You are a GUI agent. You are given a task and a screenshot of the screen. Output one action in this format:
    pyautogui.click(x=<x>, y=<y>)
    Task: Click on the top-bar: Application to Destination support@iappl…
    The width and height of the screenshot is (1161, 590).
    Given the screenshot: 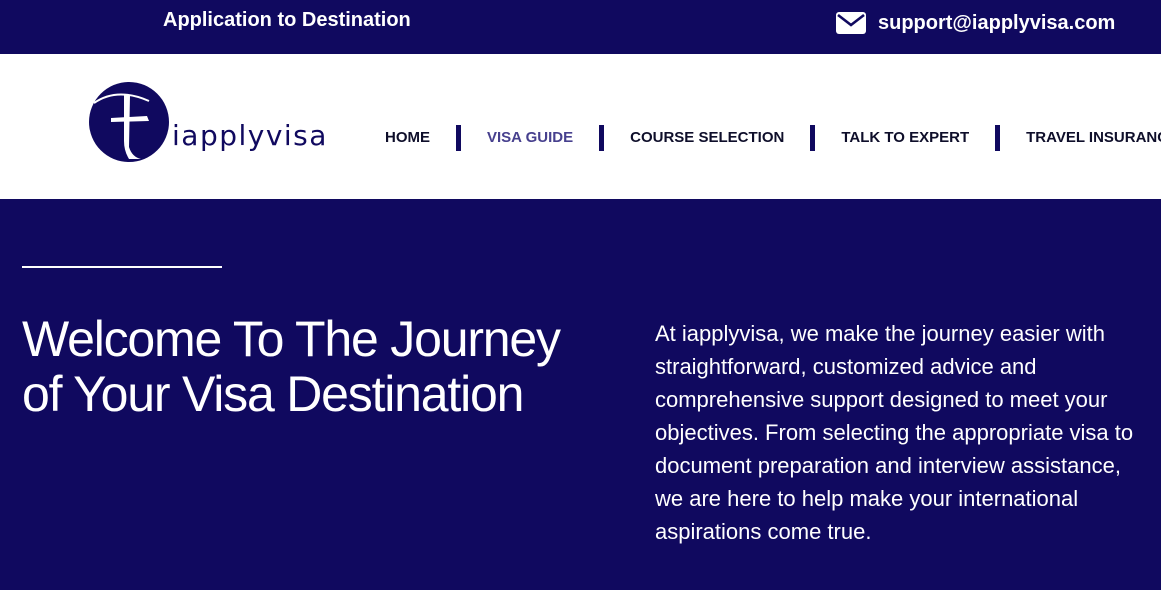 What is the action you would take?
    pyautogui.click(x=580, y=27)
    